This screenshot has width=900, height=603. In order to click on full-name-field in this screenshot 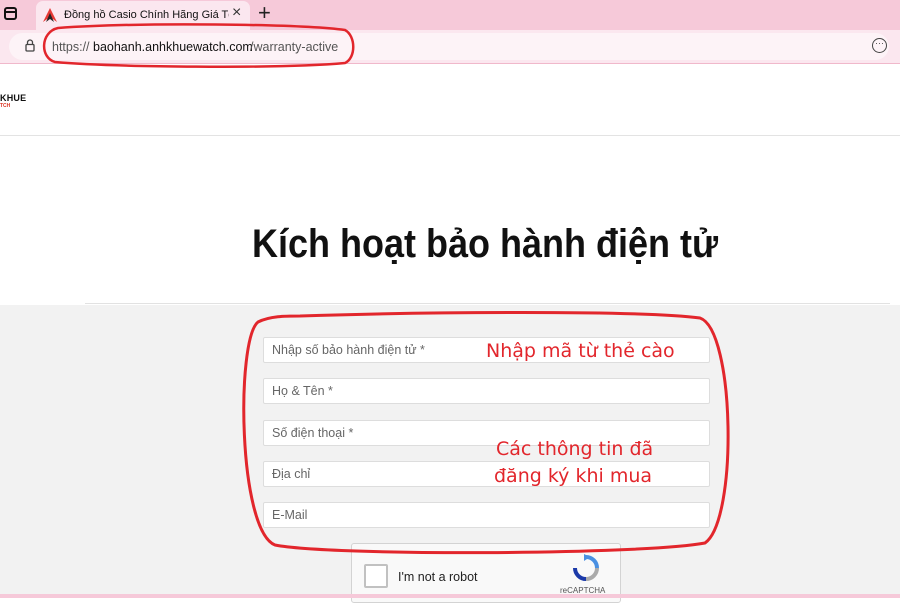, I will do `click(486, 391)`.